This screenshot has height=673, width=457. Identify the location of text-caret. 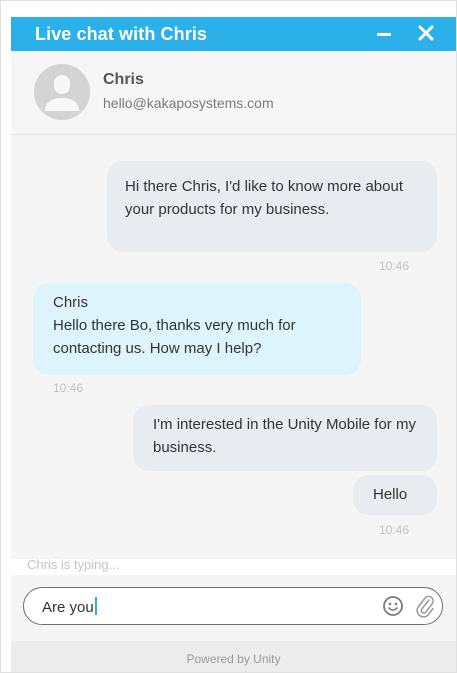
(95, 606).